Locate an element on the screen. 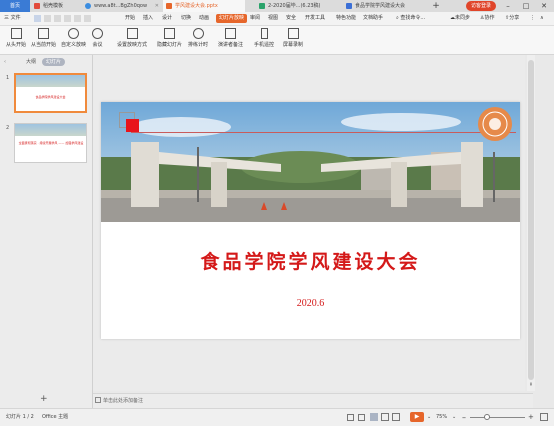  menu-home: 开始 is located at coordinates (130, 18).